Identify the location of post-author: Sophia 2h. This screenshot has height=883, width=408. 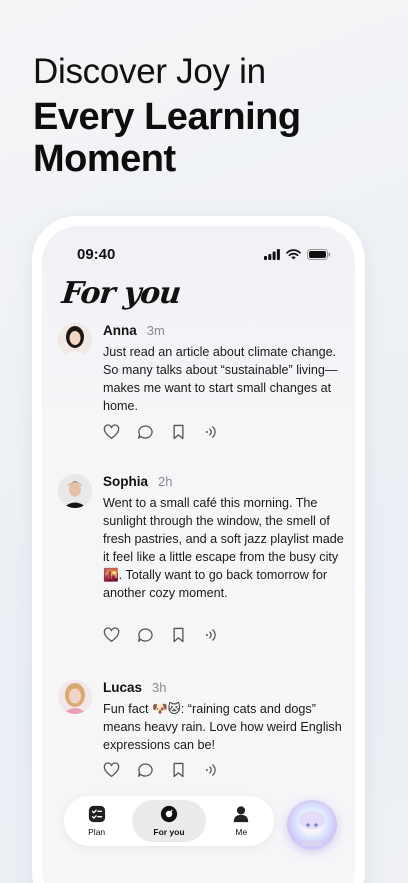
(137, 481).